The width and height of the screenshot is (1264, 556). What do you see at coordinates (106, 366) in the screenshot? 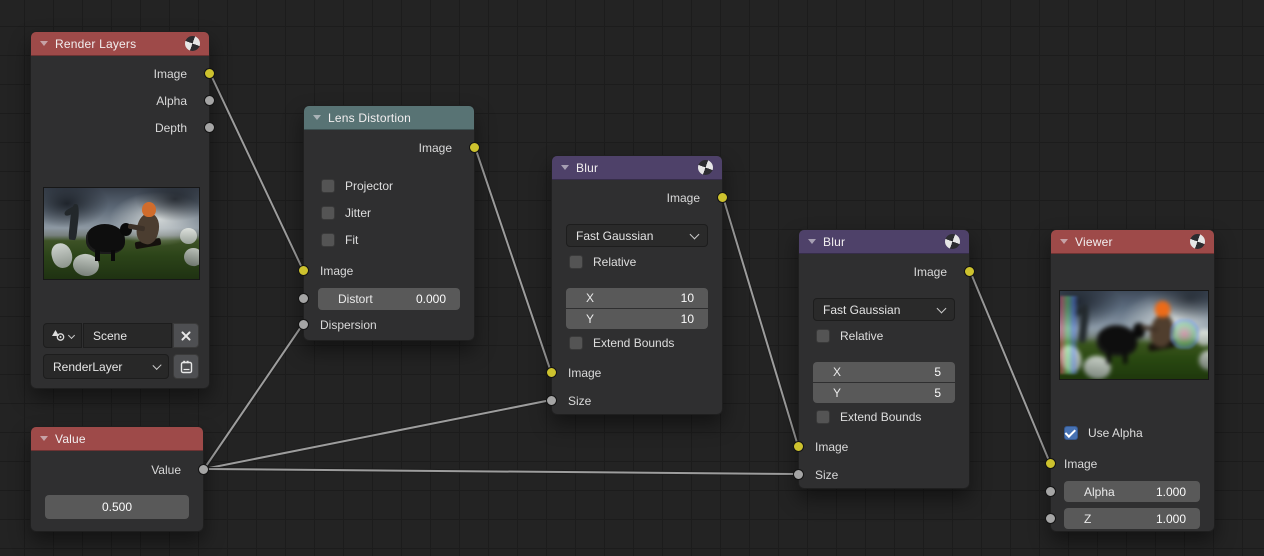
I see `render-layer-dropdown: RenderLayer` at bounding box center [106, 366].